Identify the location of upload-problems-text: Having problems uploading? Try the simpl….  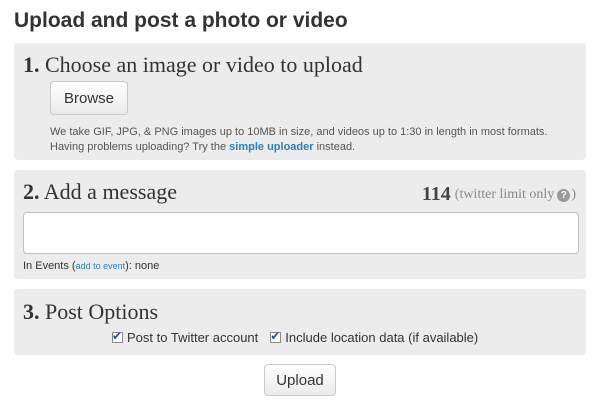
(298, 147).